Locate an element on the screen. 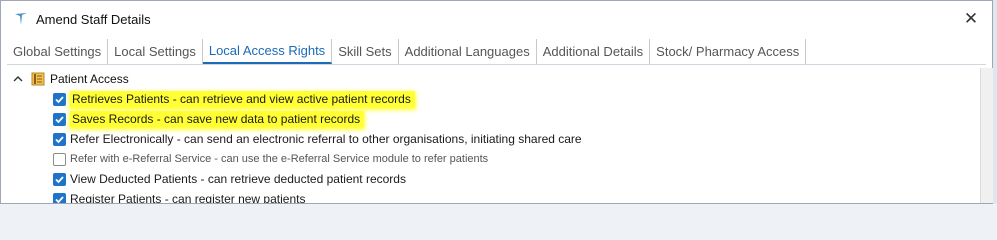 The height and width of the screenshot is (240, 997). checkbox-refer-electronically is located at coordinates (59, 139).